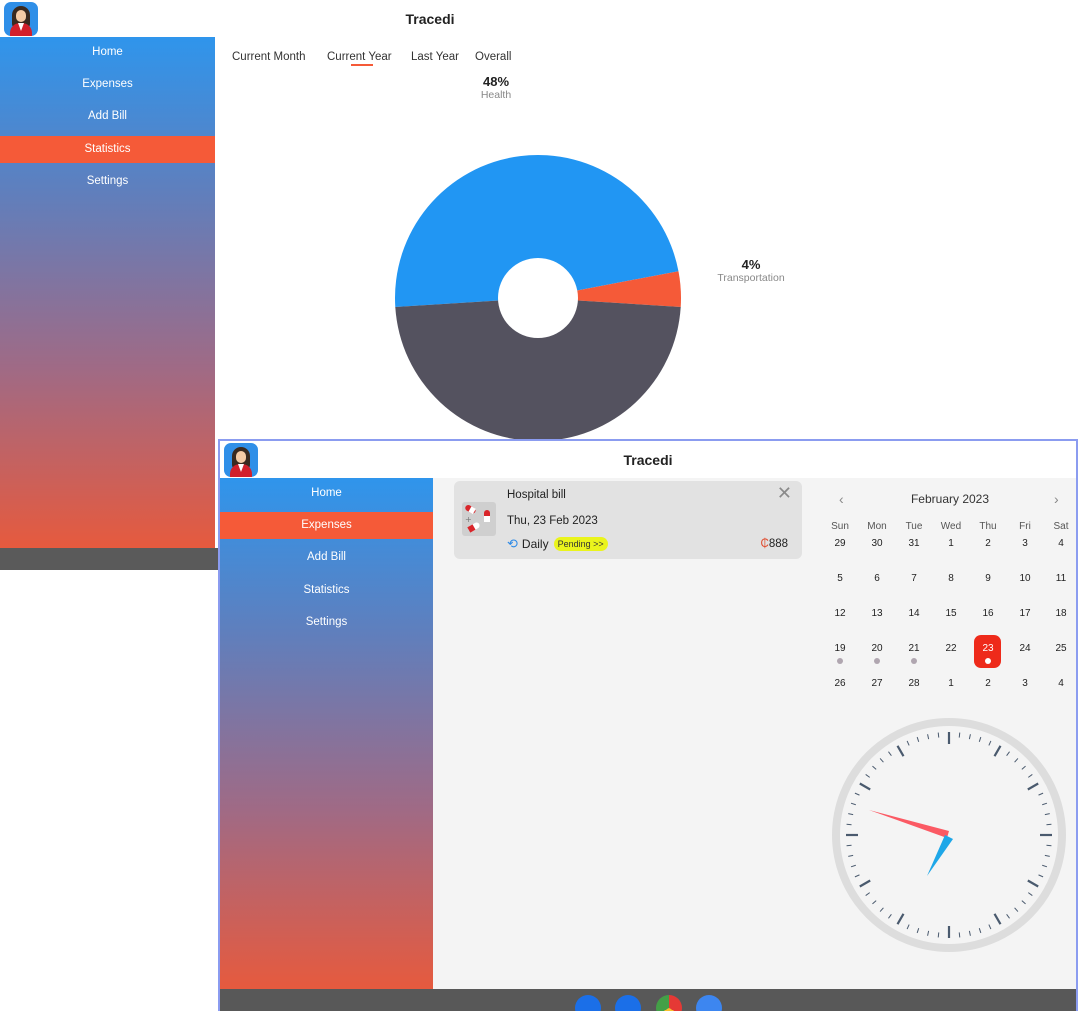  I want to click on calendar-month-title: February 2023, so click(950, 499).